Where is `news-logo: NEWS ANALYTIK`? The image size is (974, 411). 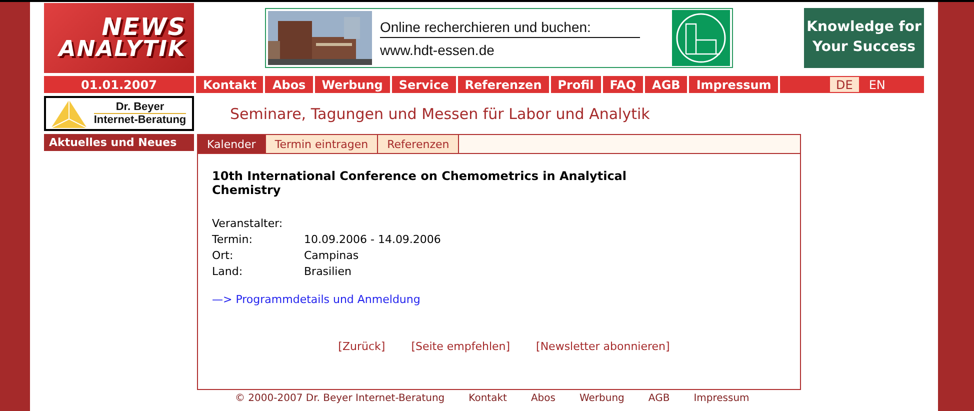
news-logo: NEWS ANALYTIK is located at coordinates (119, 38).